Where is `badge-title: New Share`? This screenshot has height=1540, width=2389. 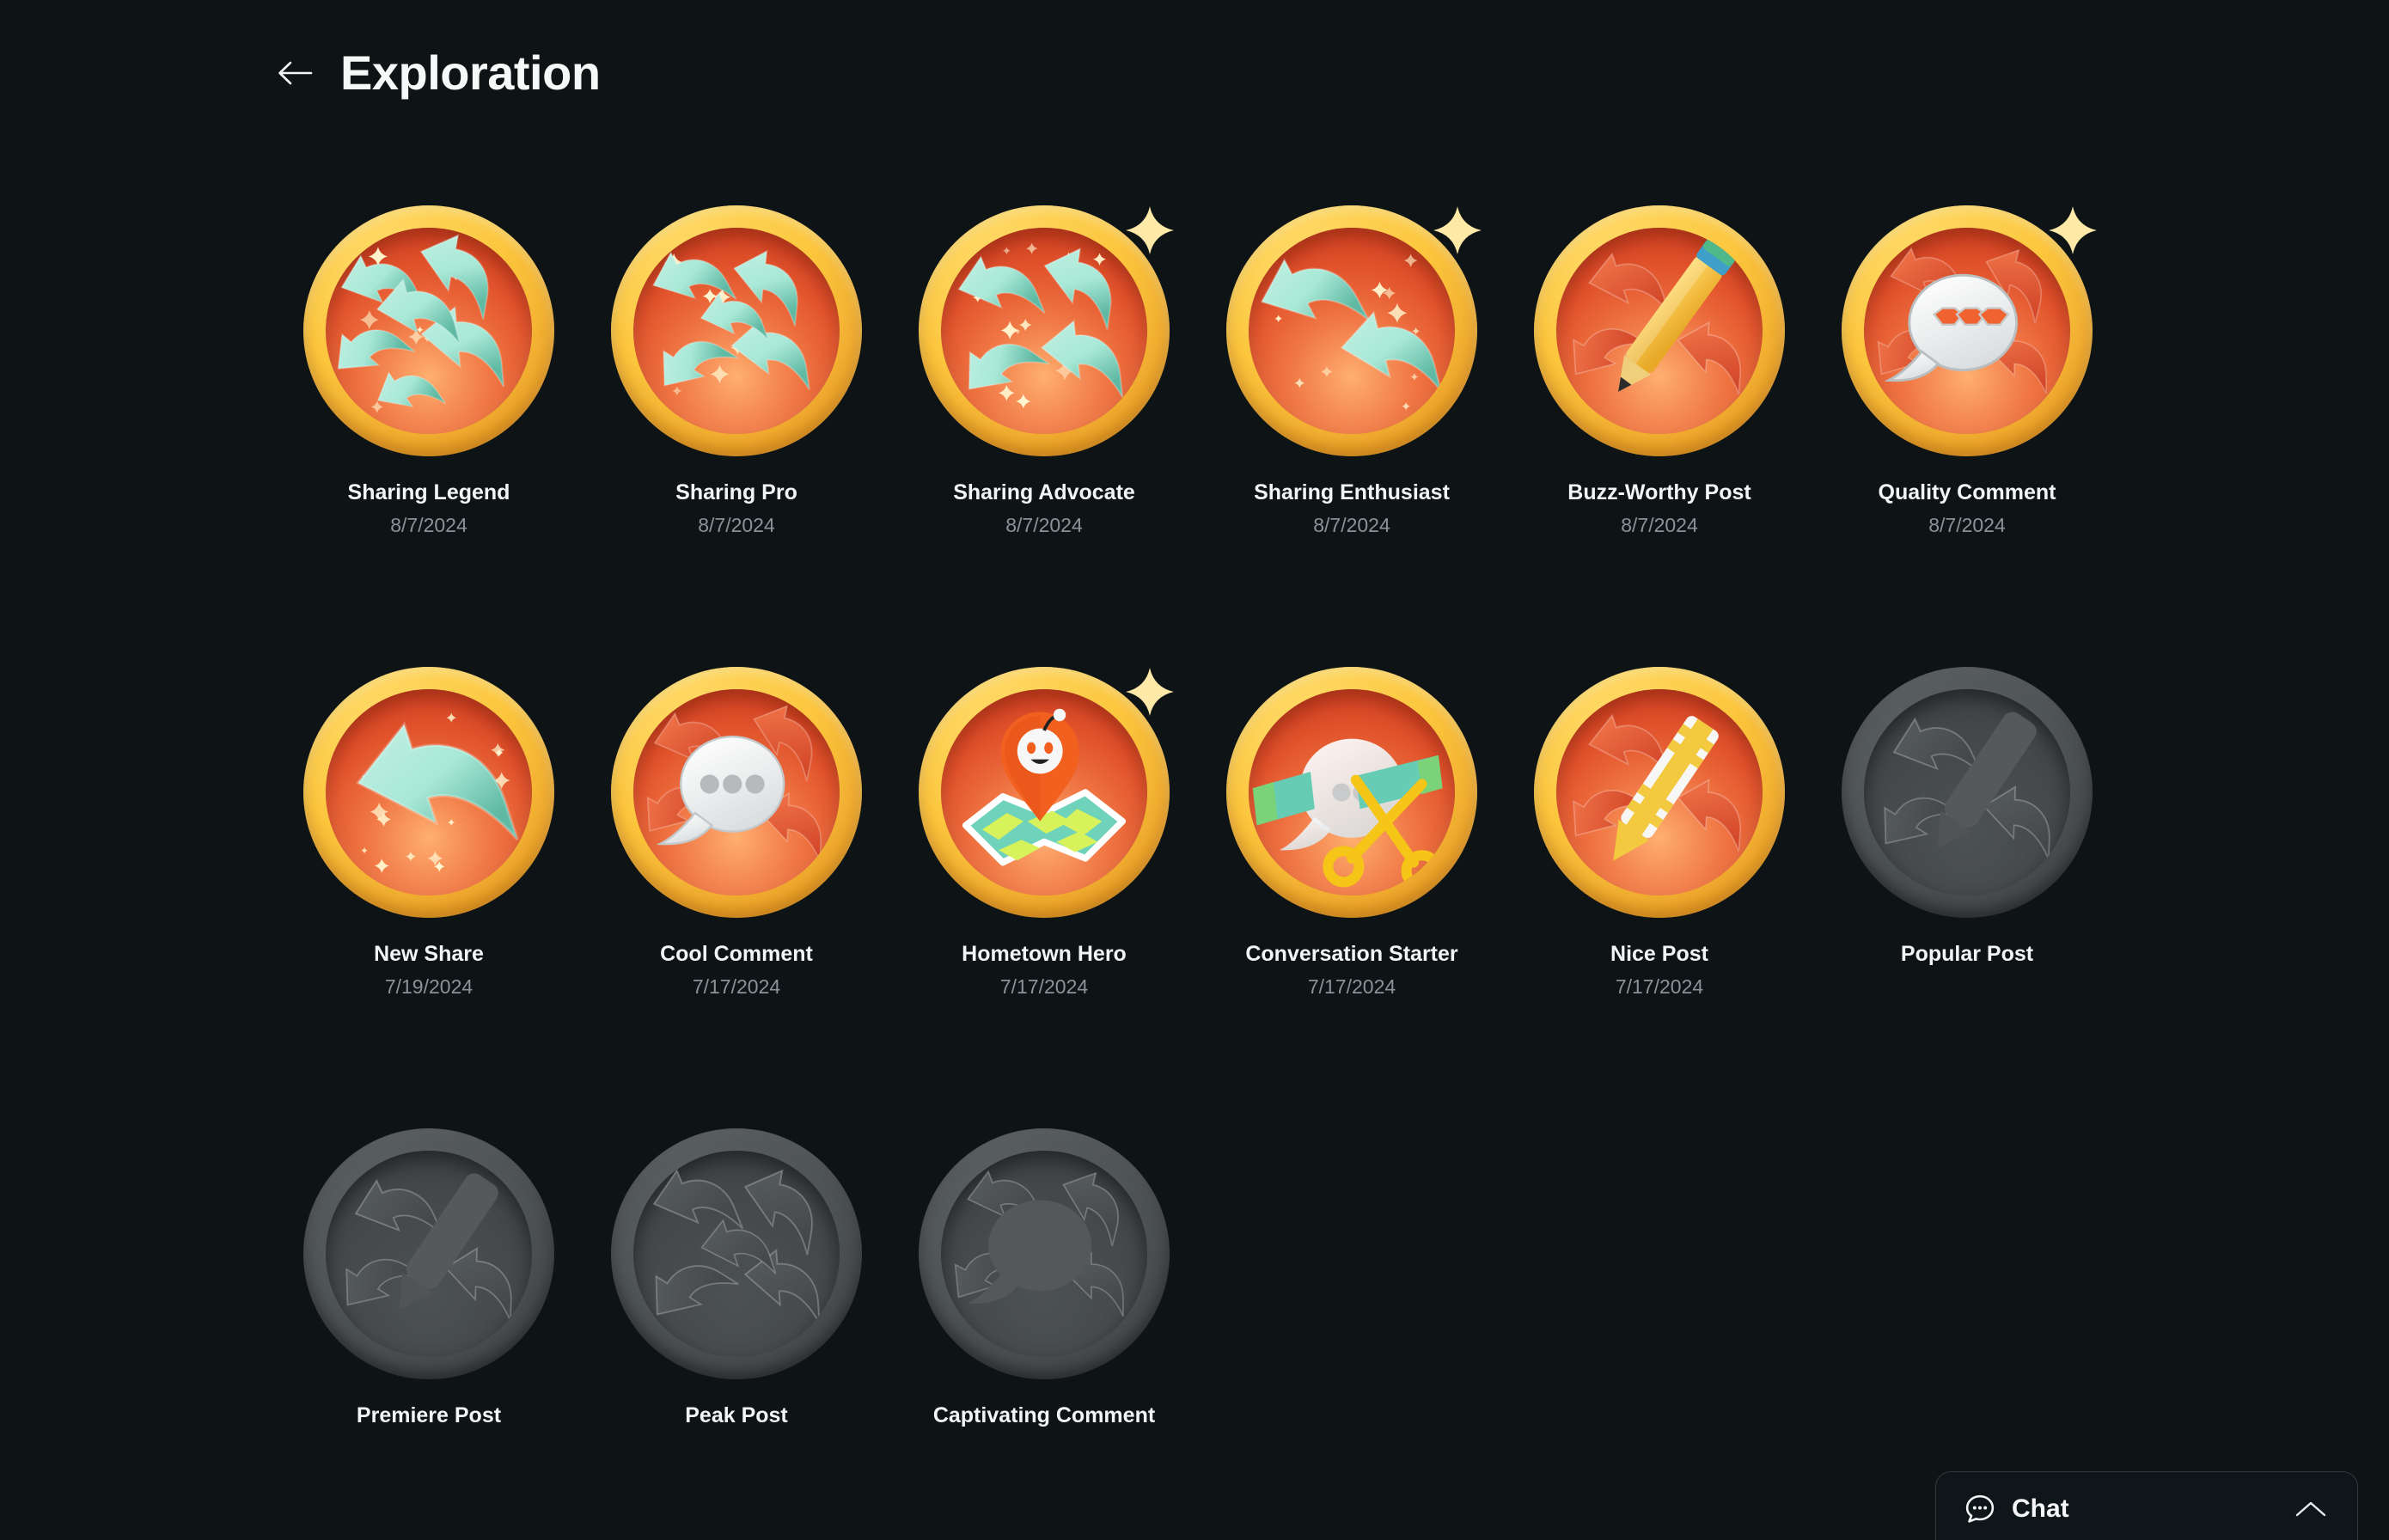 badge-title: New Share is located at coordinates (429, 954).